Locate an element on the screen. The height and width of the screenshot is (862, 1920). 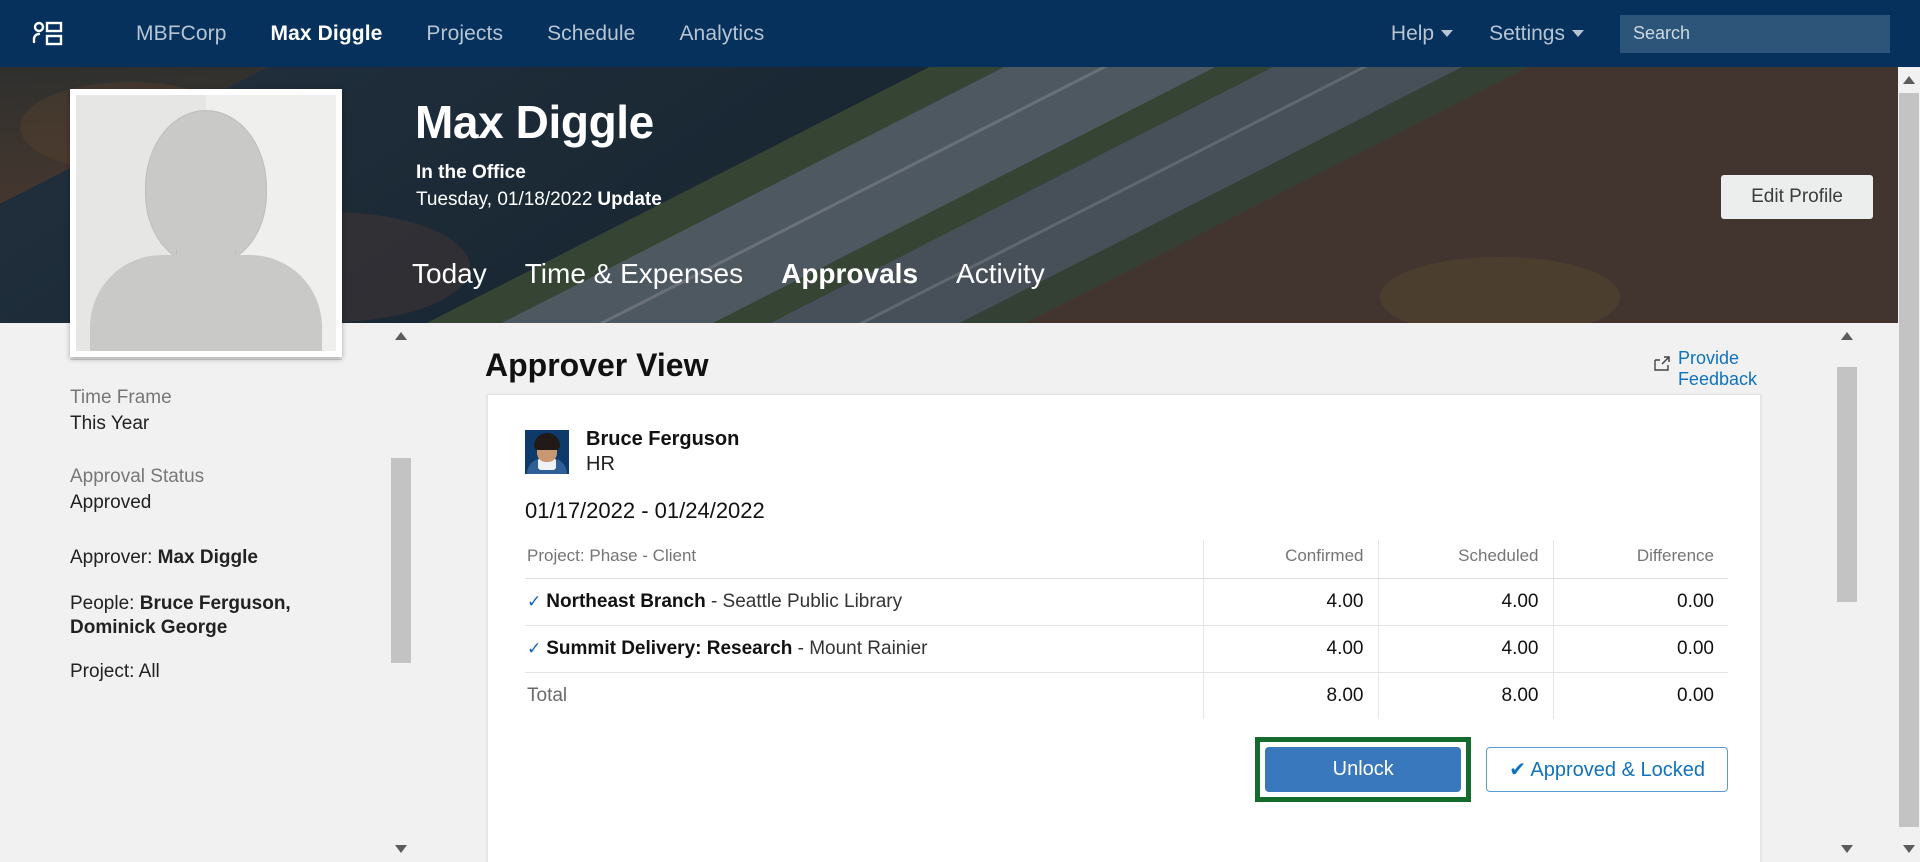
update-status-link: Update is located at coordinates (629, 199).